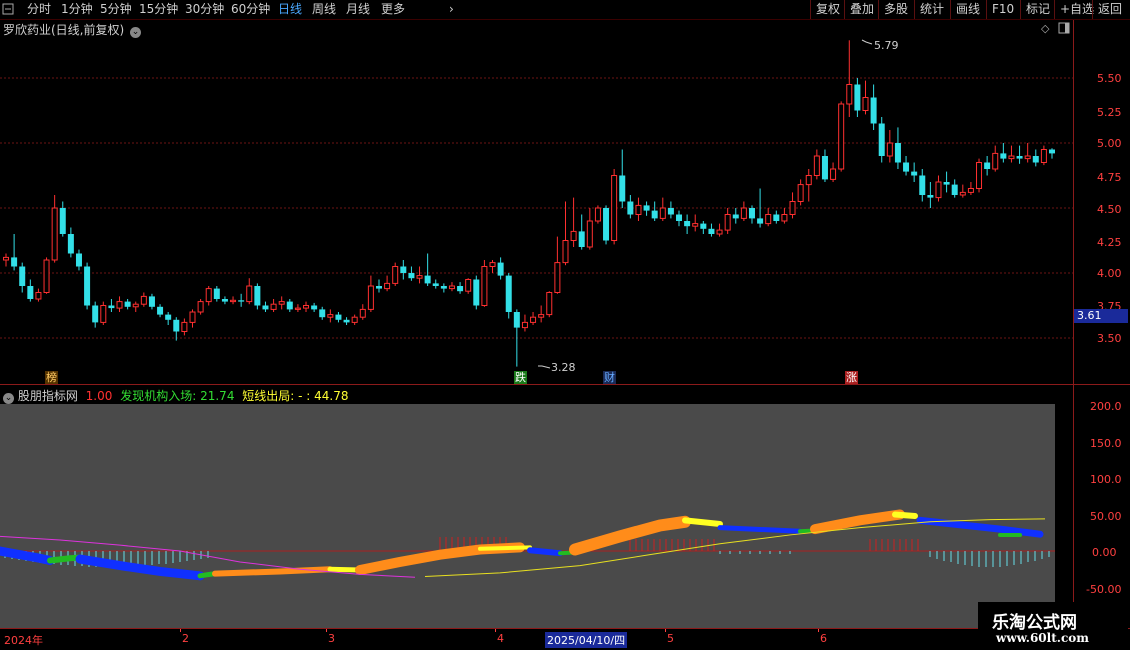 Image resolution: width=1130 pixels, height=650 pixels. I want to click on event-marker-zhang: 涨, so click(851, 377).